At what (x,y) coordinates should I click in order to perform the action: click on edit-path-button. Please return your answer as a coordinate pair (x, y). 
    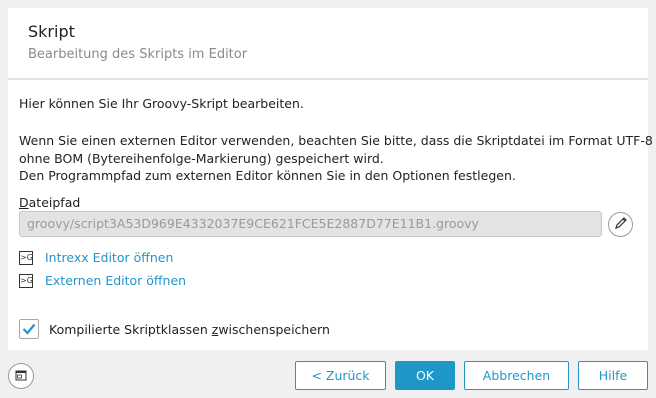
    Looking at the image, I should click on (620, 224).